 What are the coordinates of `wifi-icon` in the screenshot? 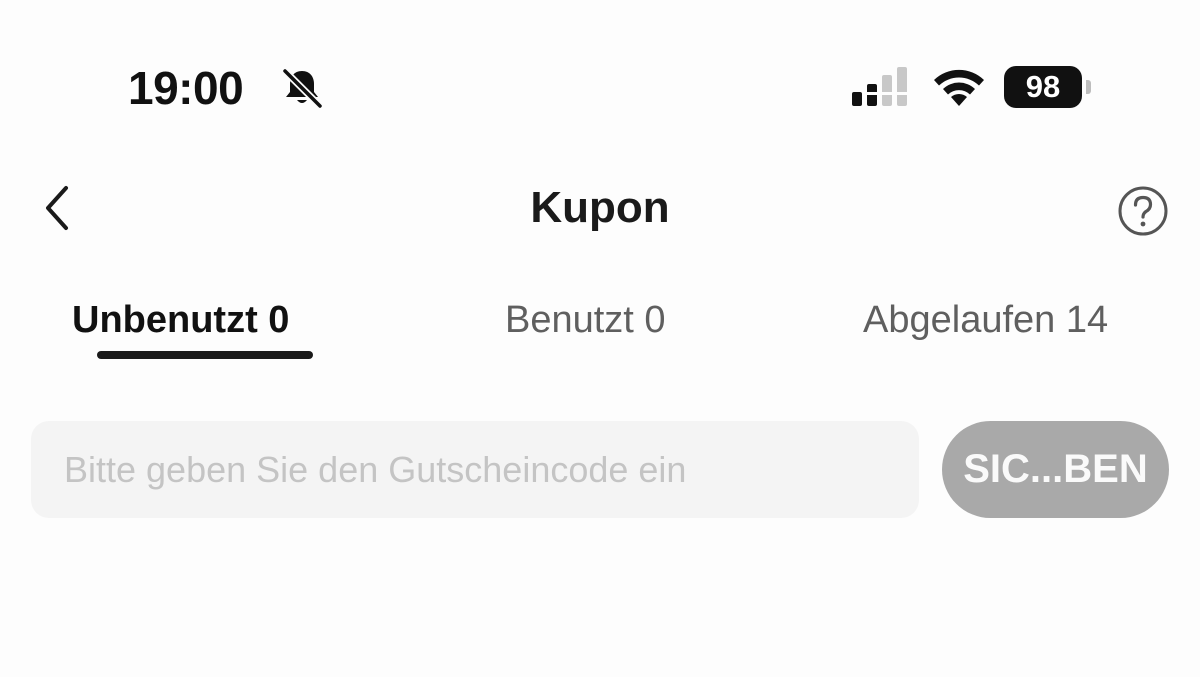 It's located at (959, 87).